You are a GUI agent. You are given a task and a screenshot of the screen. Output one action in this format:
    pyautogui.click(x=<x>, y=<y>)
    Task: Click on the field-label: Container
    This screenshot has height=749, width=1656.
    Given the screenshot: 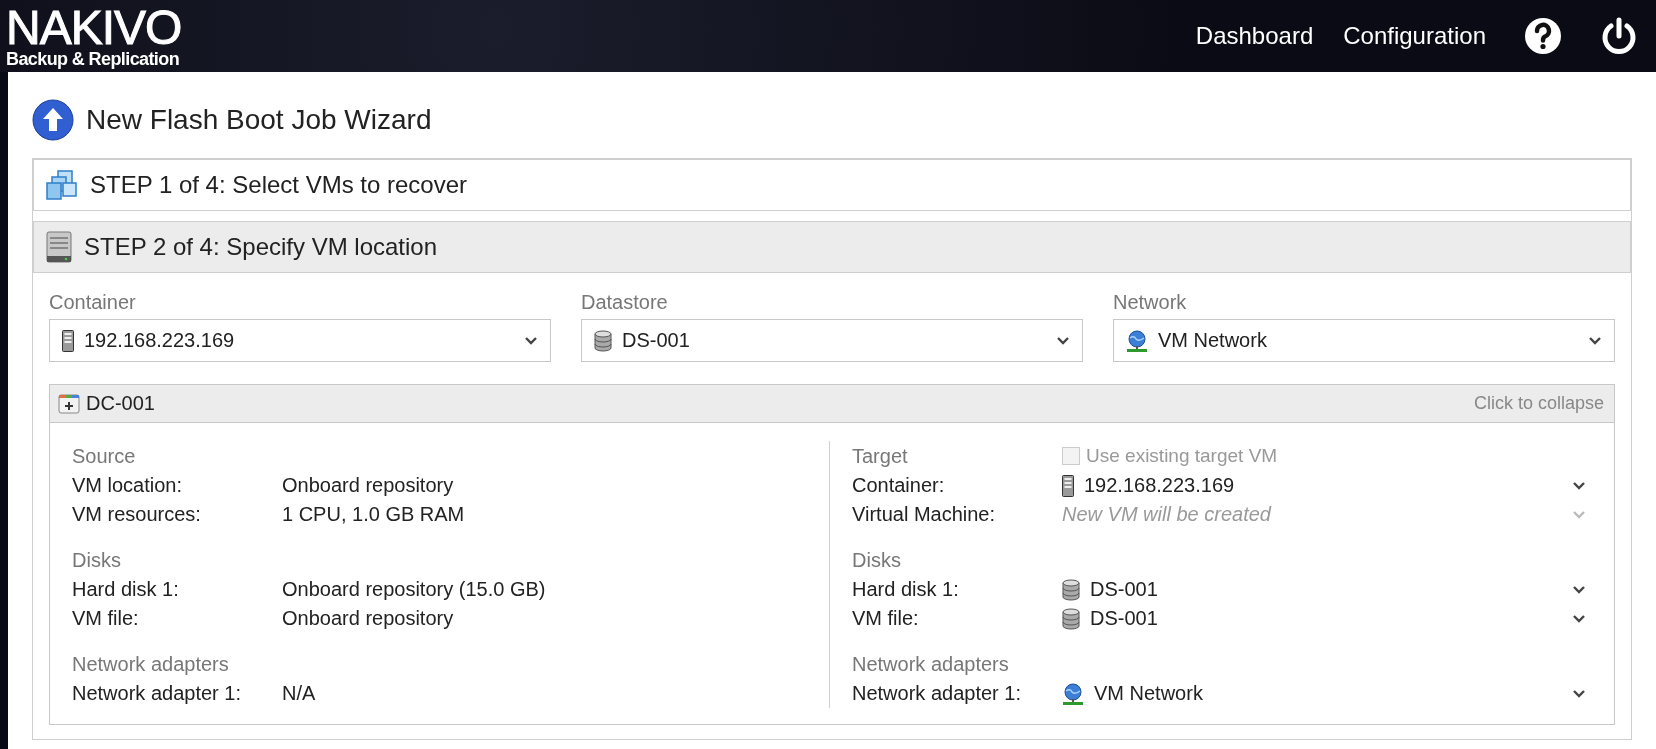 What is the action you would take?
    pyautogui.click(x=93, y=302)
    